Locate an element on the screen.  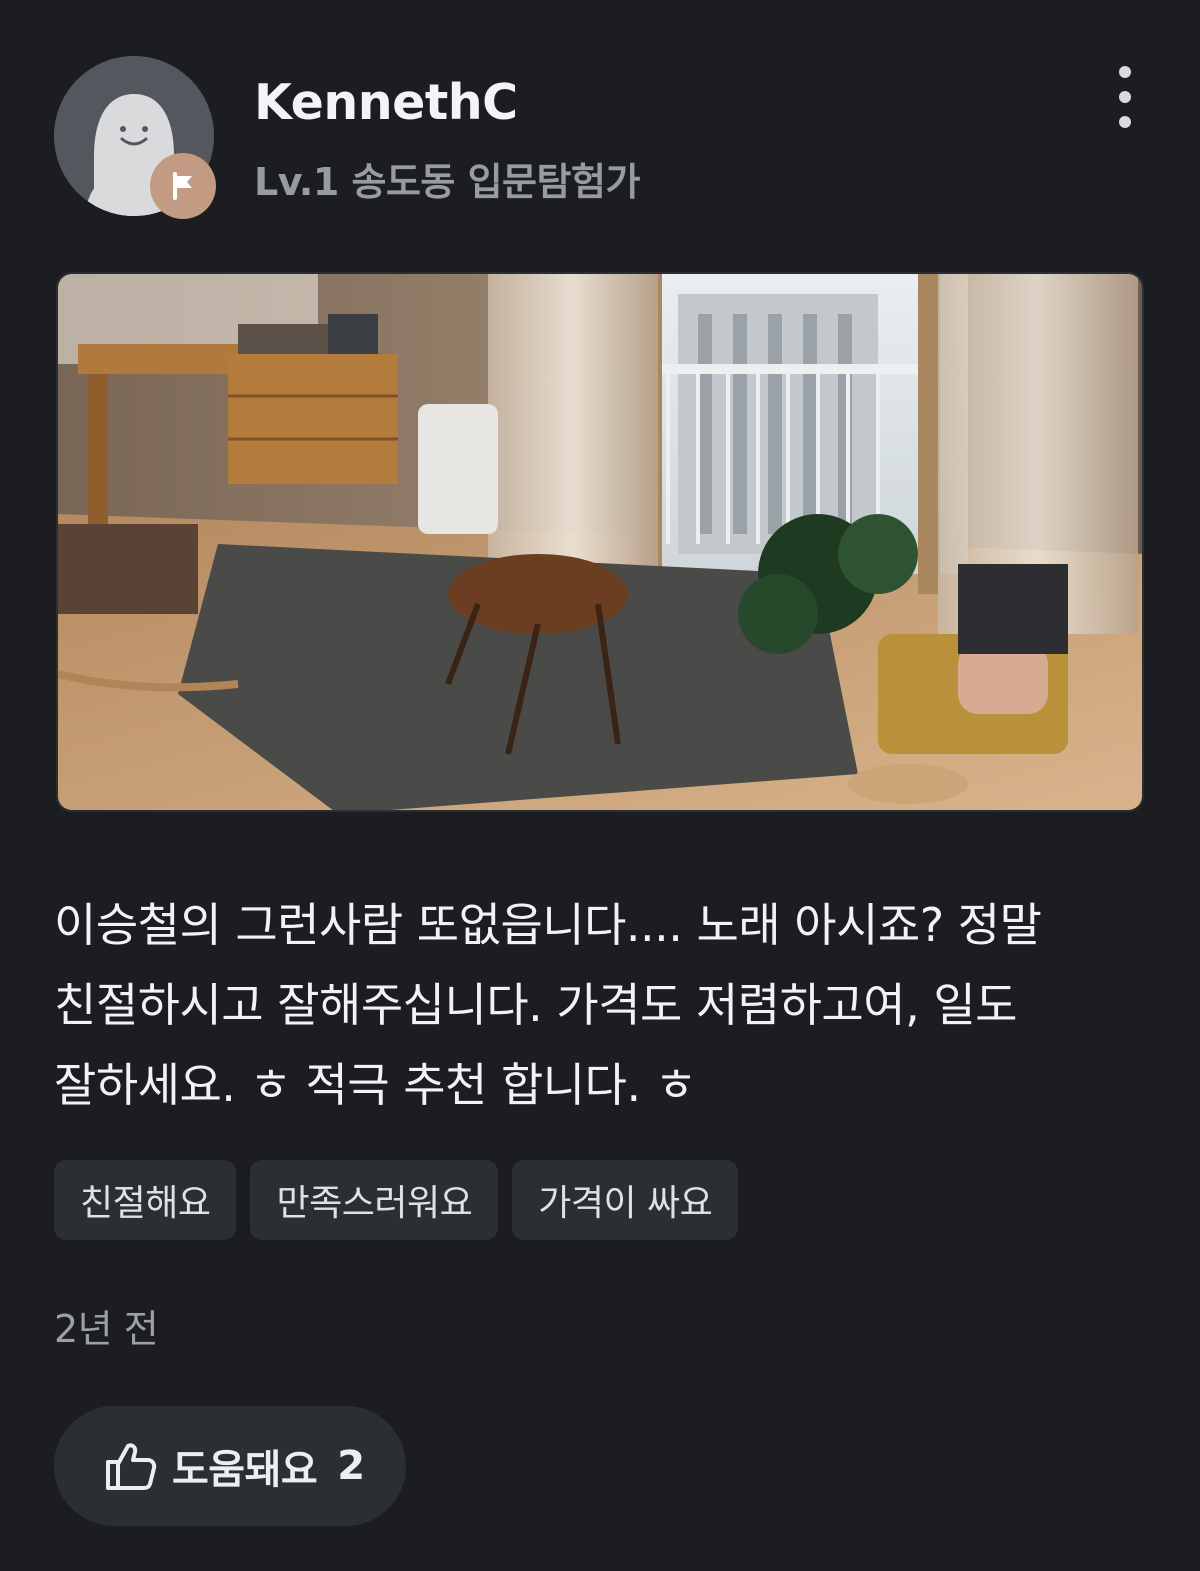
tag-chip: 가격이 싸요 is located at coordinates (625, 1200).